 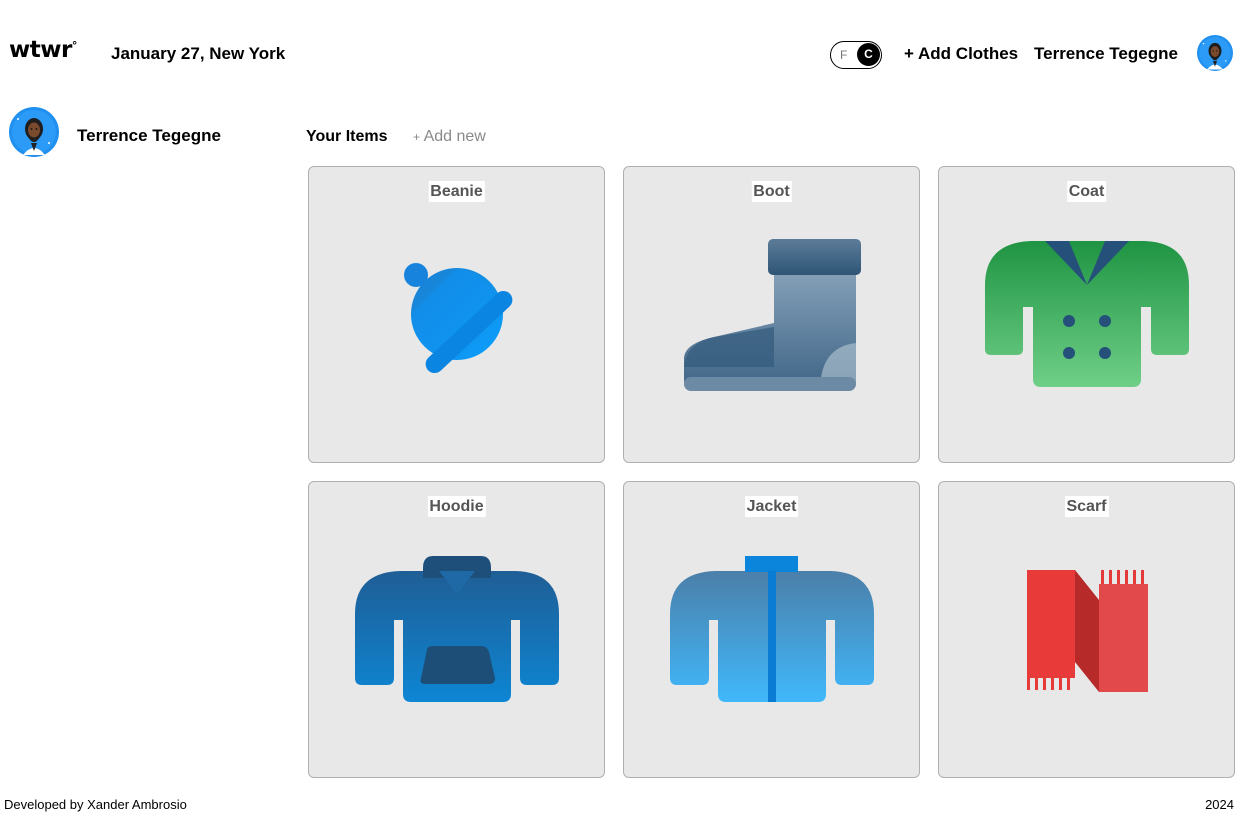 I want to click on item-card-boot: Boot, so click(x=771, y=314).